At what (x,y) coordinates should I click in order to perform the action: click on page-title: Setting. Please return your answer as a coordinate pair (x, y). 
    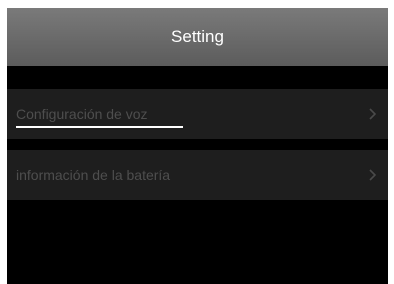
    Looking at the image, I should click on (197, 36).